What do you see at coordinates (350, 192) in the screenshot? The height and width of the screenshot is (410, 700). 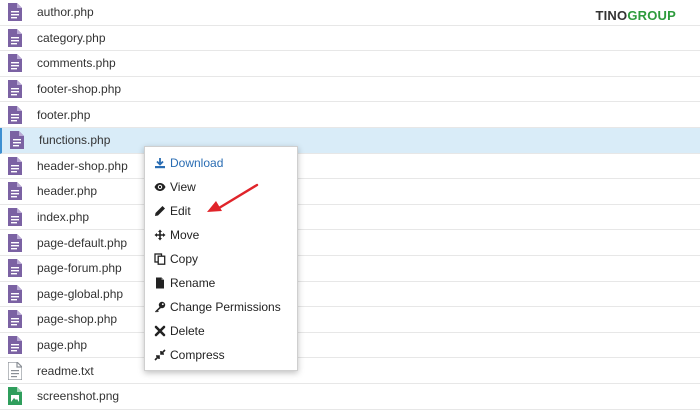 I see `file-row: header.php` at bounding box center [350, 192].